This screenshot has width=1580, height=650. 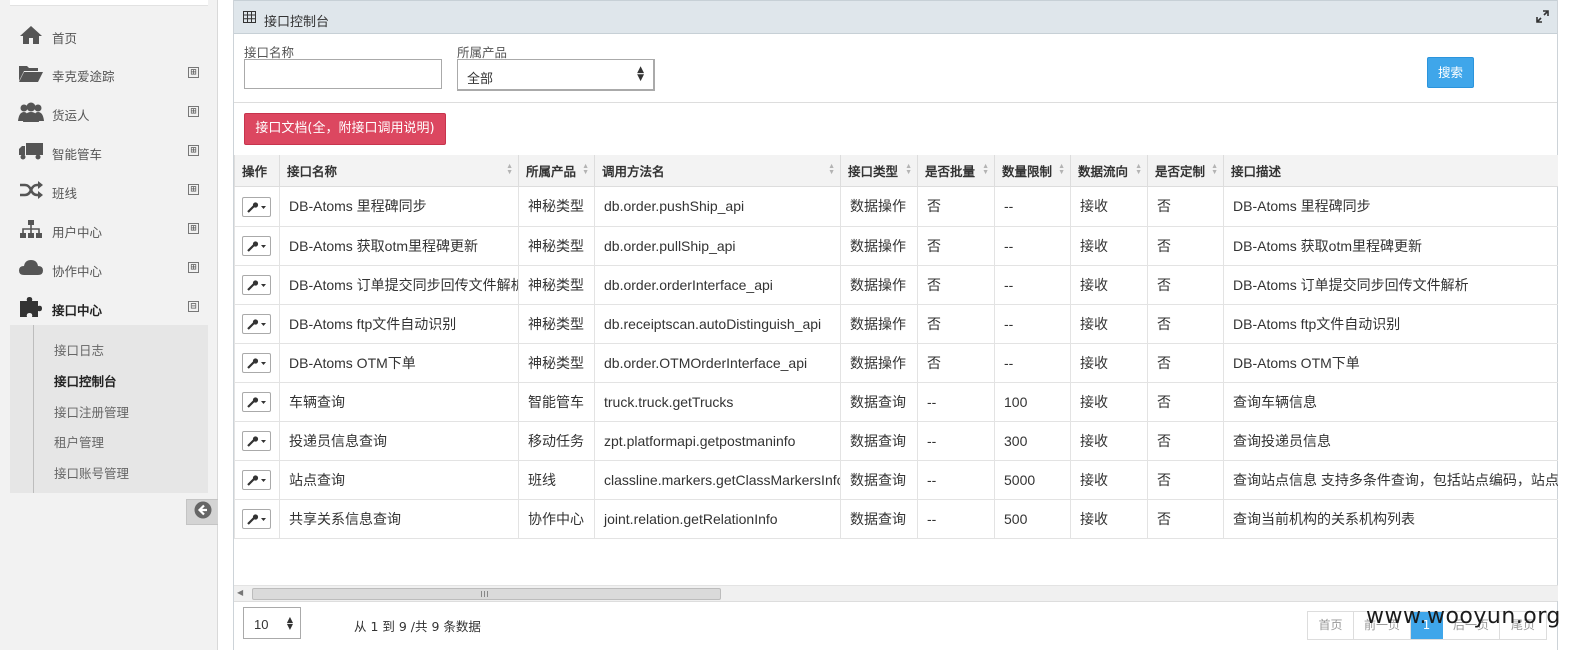 What do you see at coordinates (879, 401) in the screenshot?
I see `cell-type: 数据查询` at bounding box center [879, 401].